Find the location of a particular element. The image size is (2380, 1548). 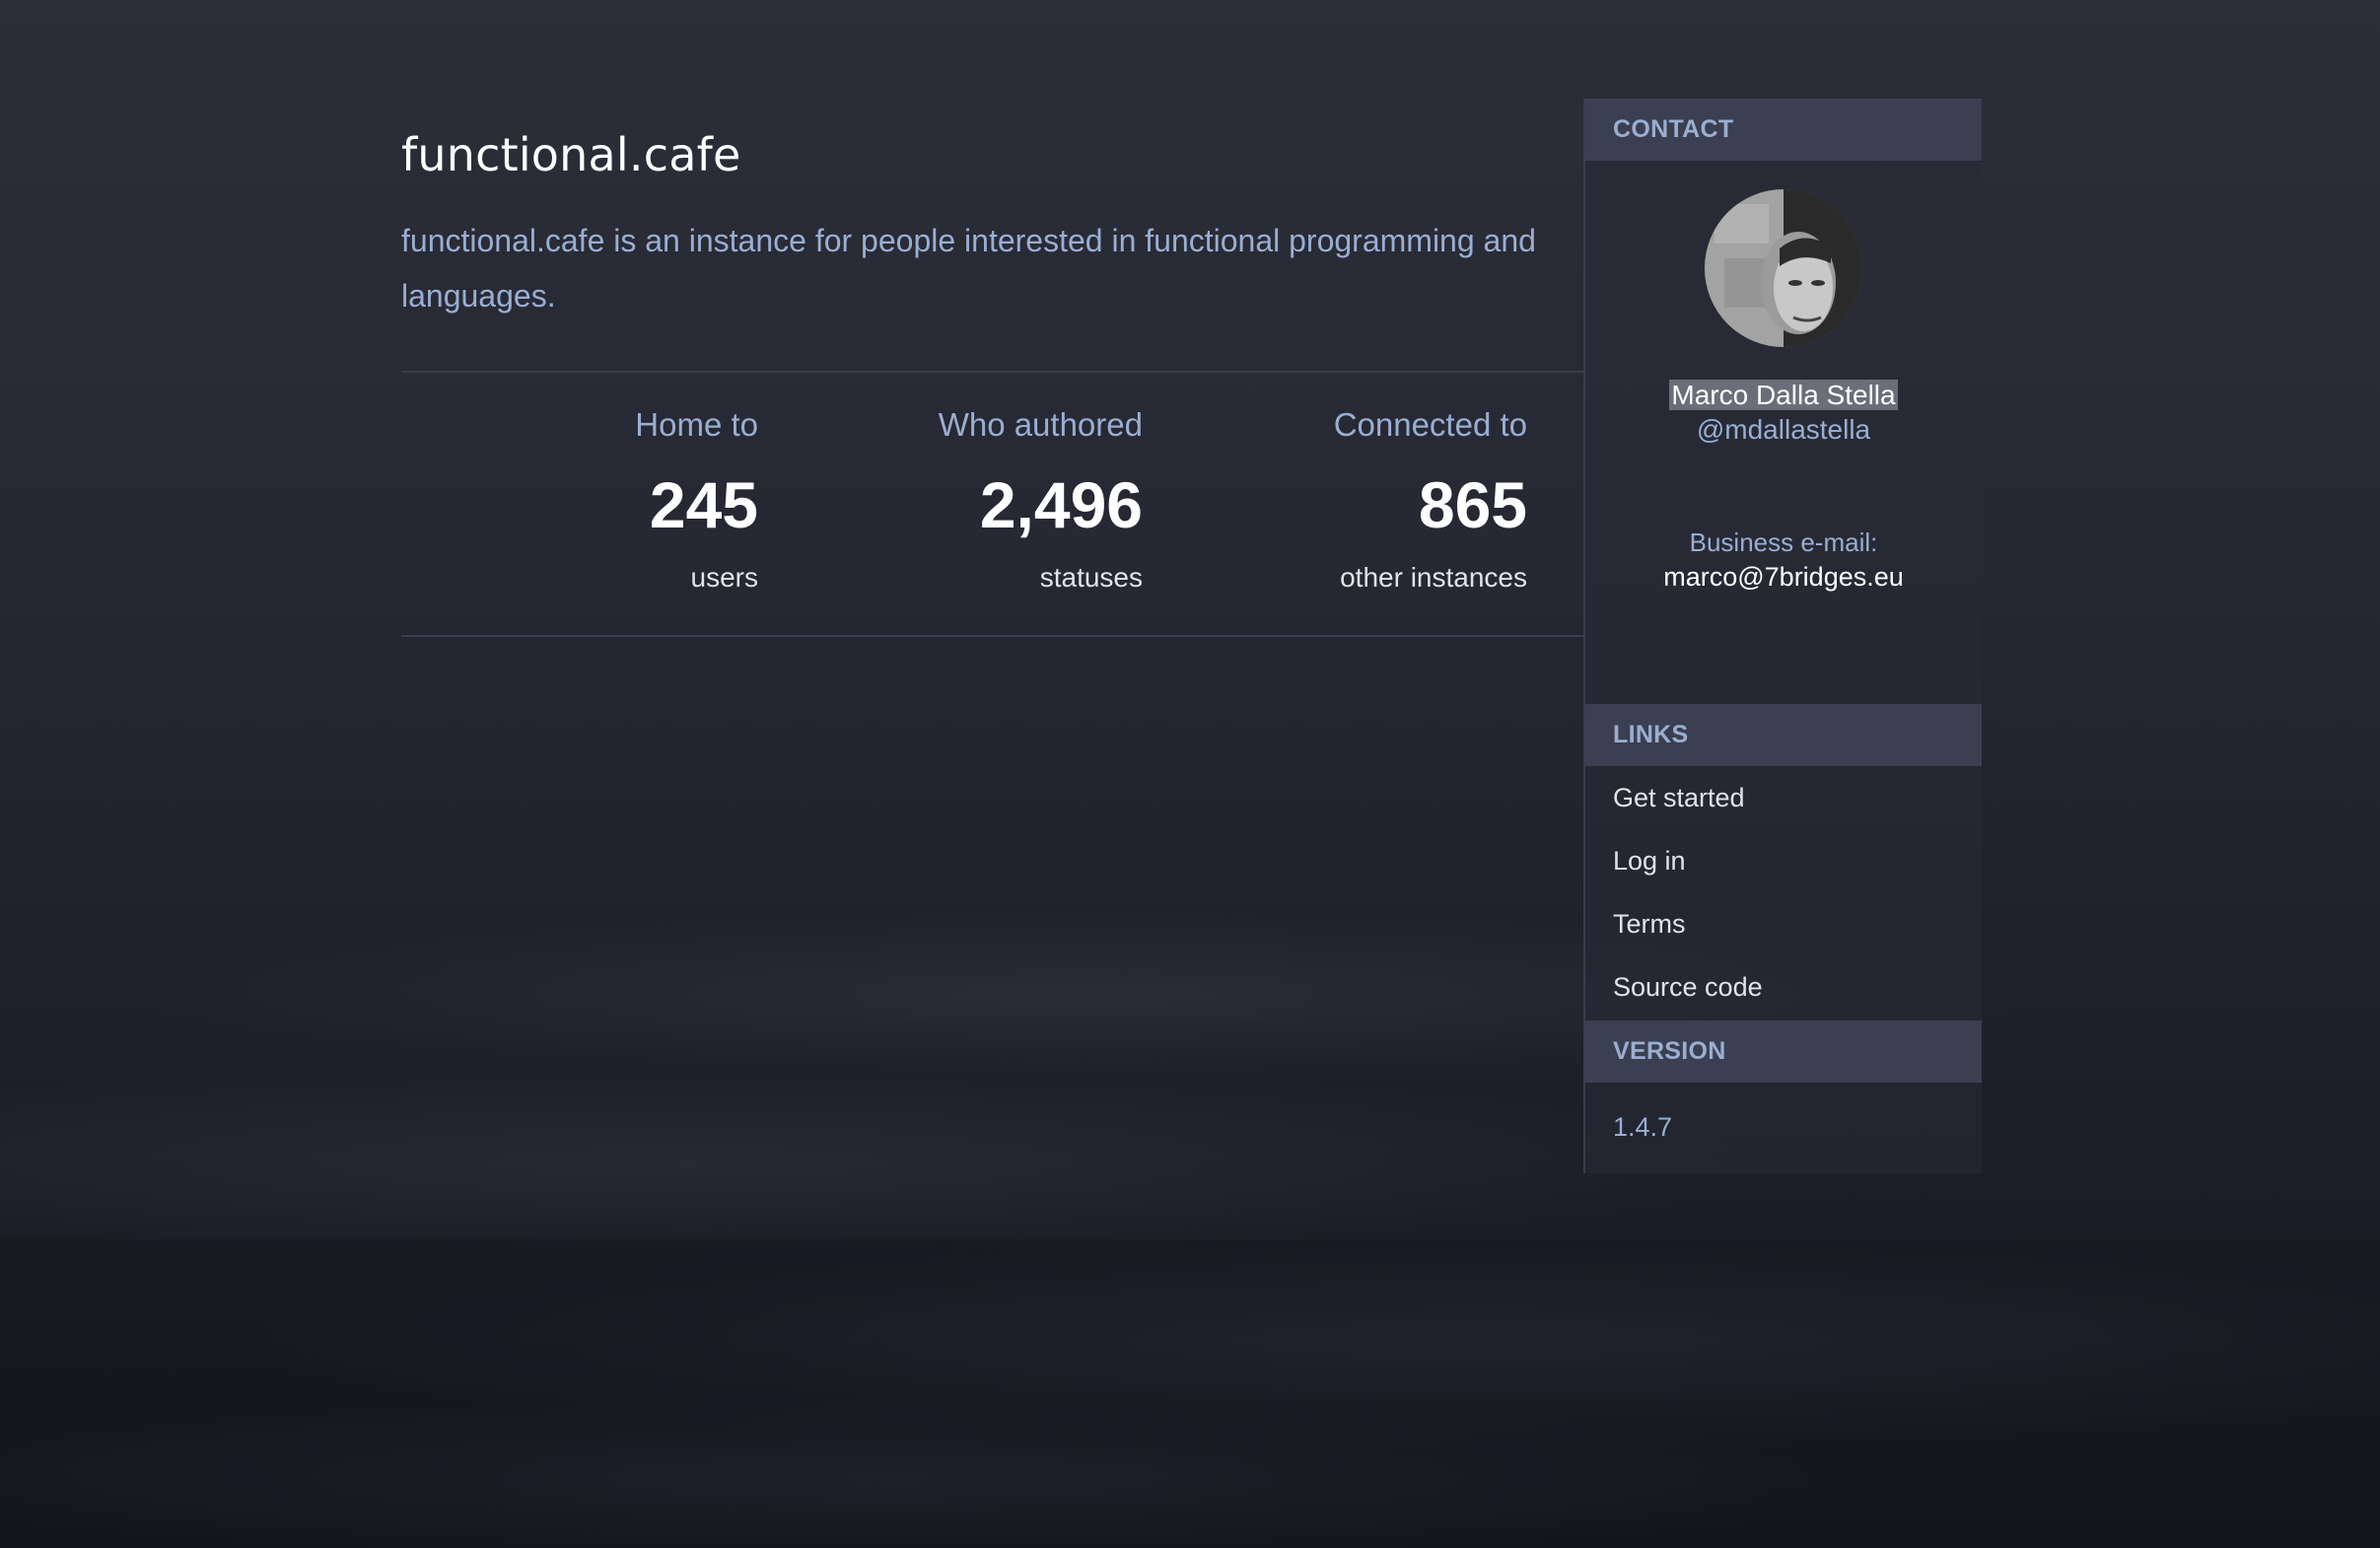

stat-unit: other instances is located at coordinates (1433, 577).